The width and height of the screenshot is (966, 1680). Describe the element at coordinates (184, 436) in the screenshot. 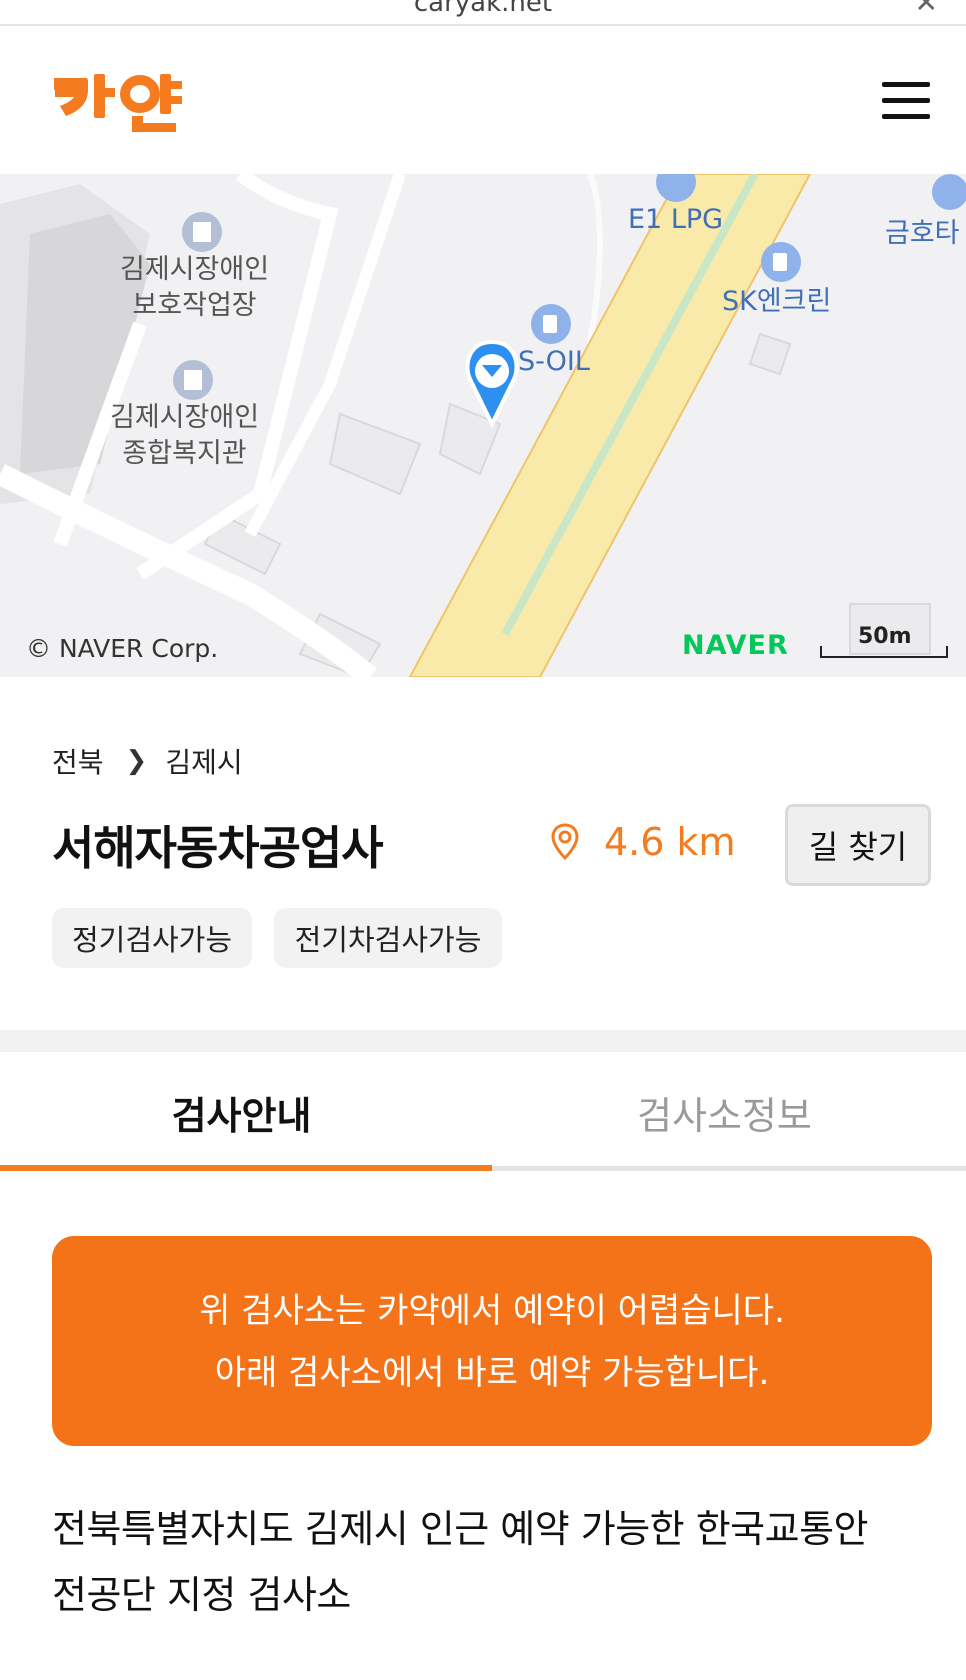

I see `poi-disability-welfare-center: 김제시장애인 종합복지관` at that location.